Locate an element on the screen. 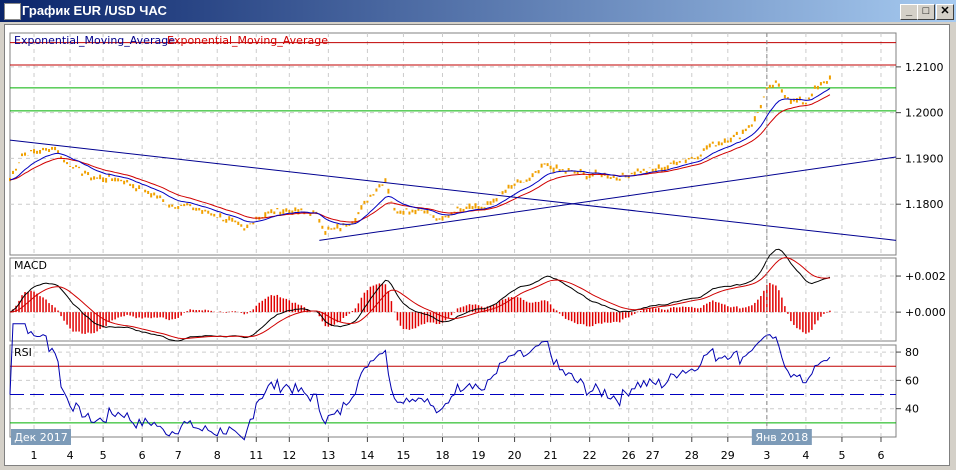 The height and width of the screenshot is (470, 956). y-tick-label: 80 is located at coordinates (912, 352).